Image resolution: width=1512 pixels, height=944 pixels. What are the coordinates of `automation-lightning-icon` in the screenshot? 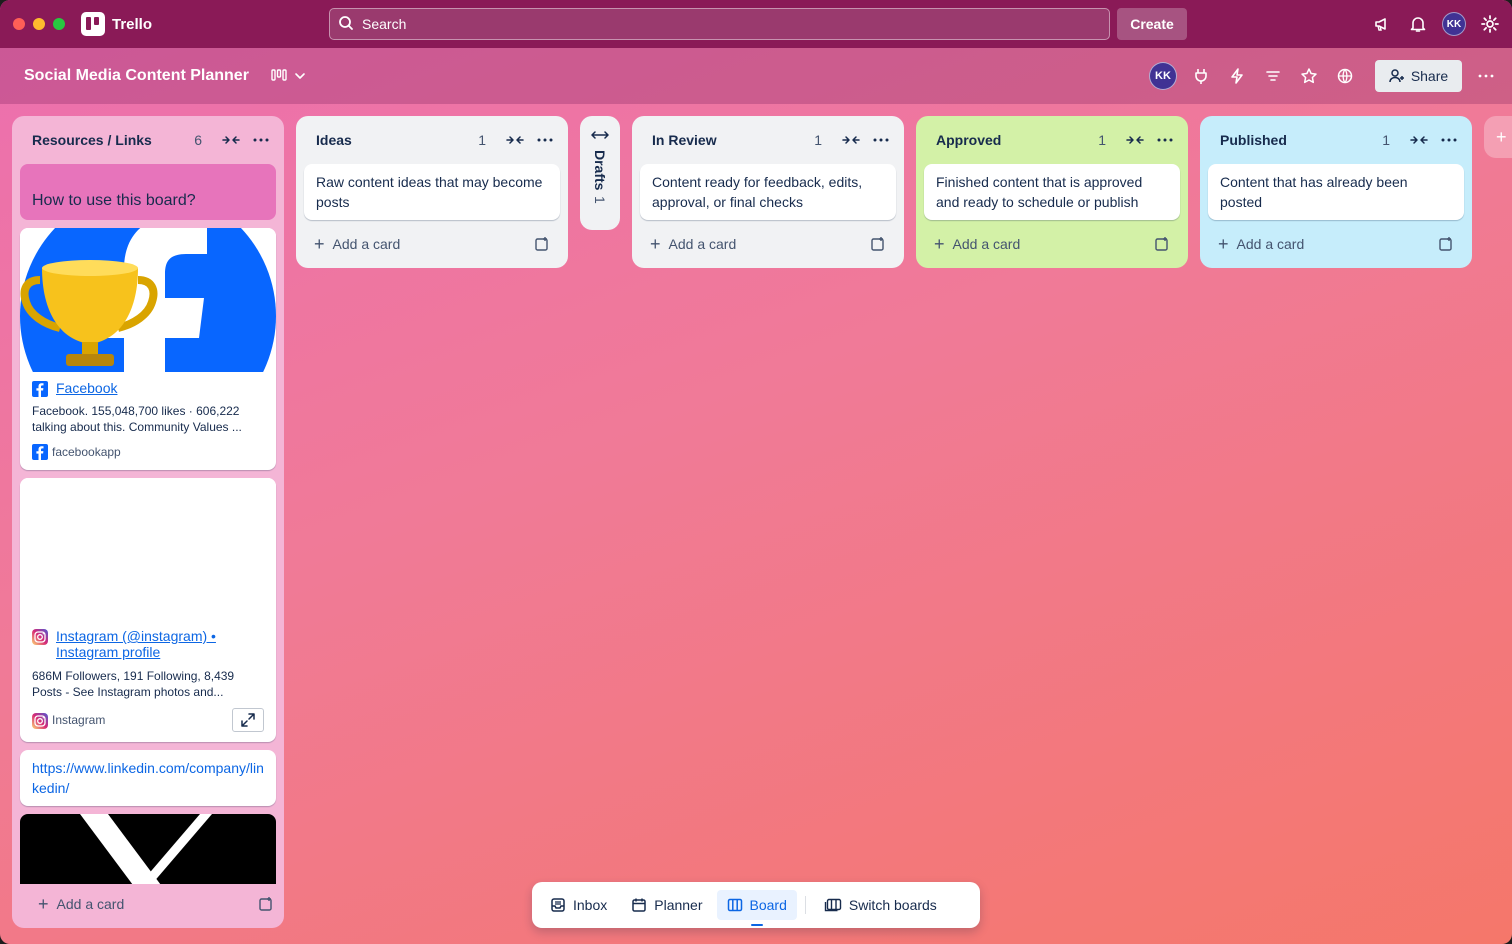 It's located at (1237, 76).